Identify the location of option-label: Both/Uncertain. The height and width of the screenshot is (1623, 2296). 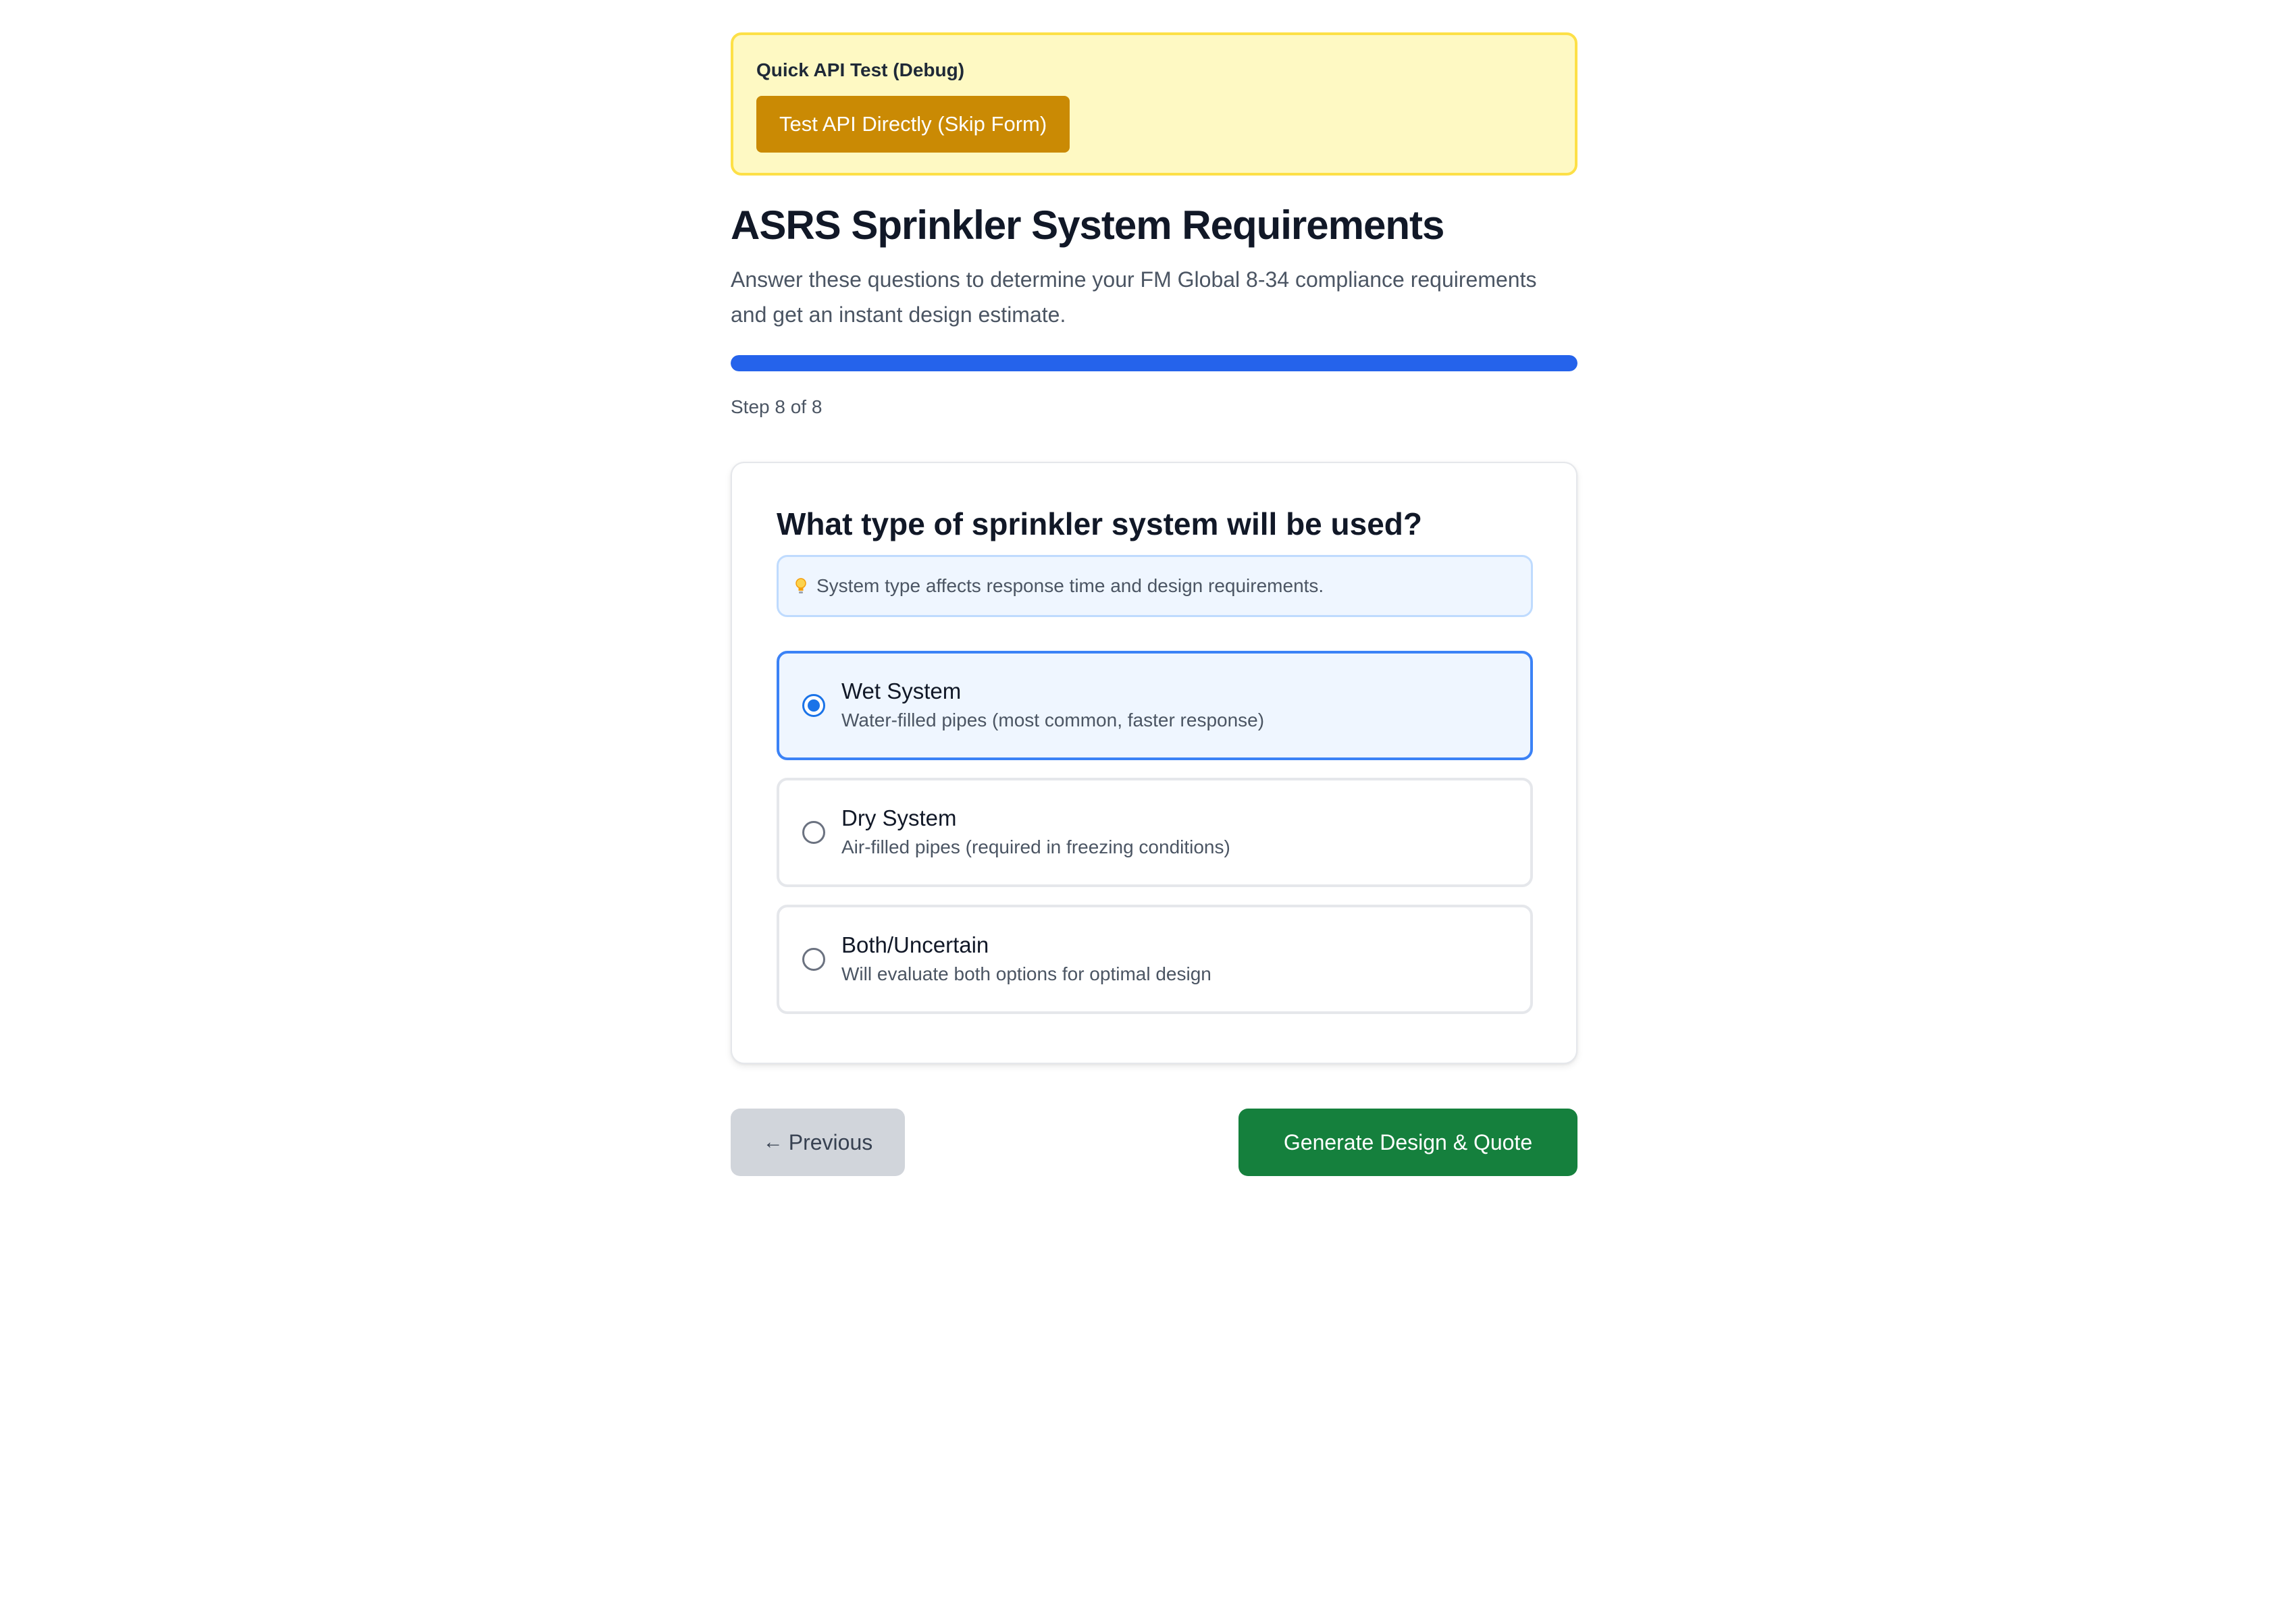
(915, 944).